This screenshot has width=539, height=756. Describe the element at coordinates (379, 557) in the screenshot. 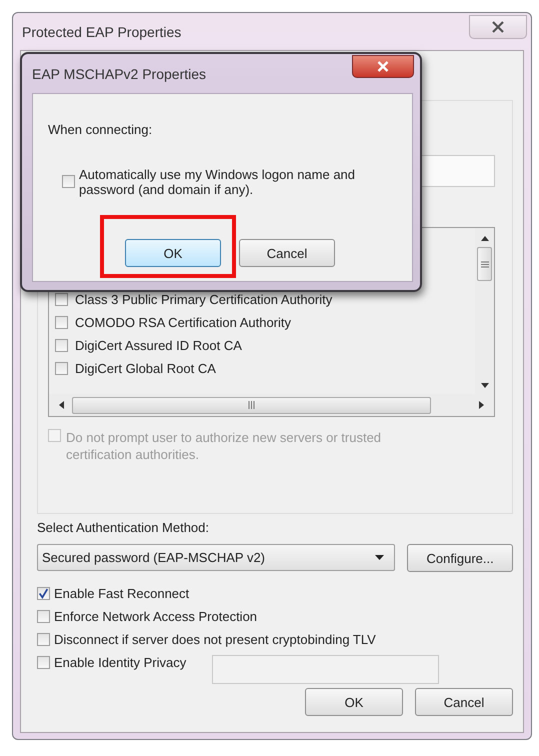

I see `dropdown-arrow-icon` at that location.